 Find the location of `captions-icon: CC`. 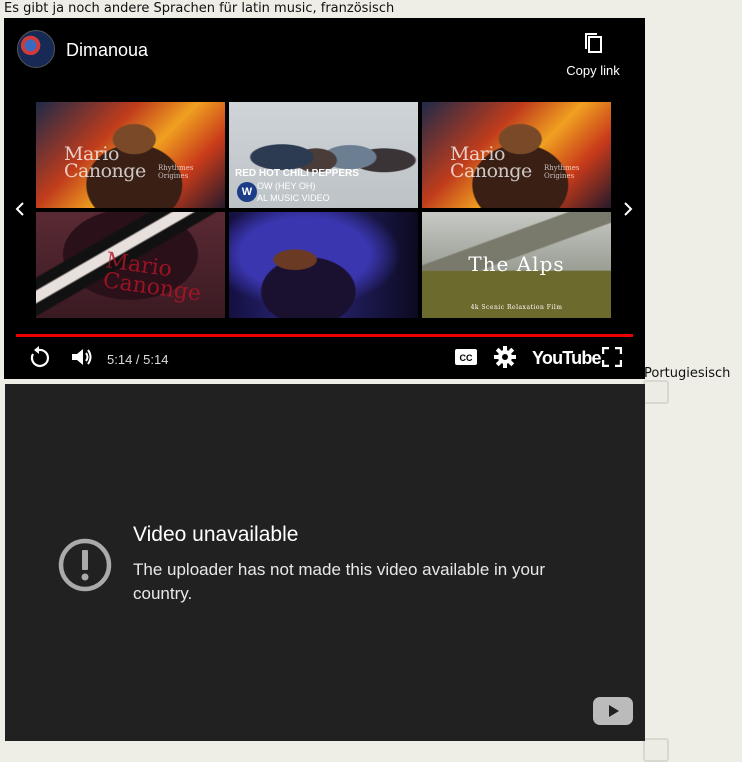

captions-icon: CC is located at coordinates (466, 357).